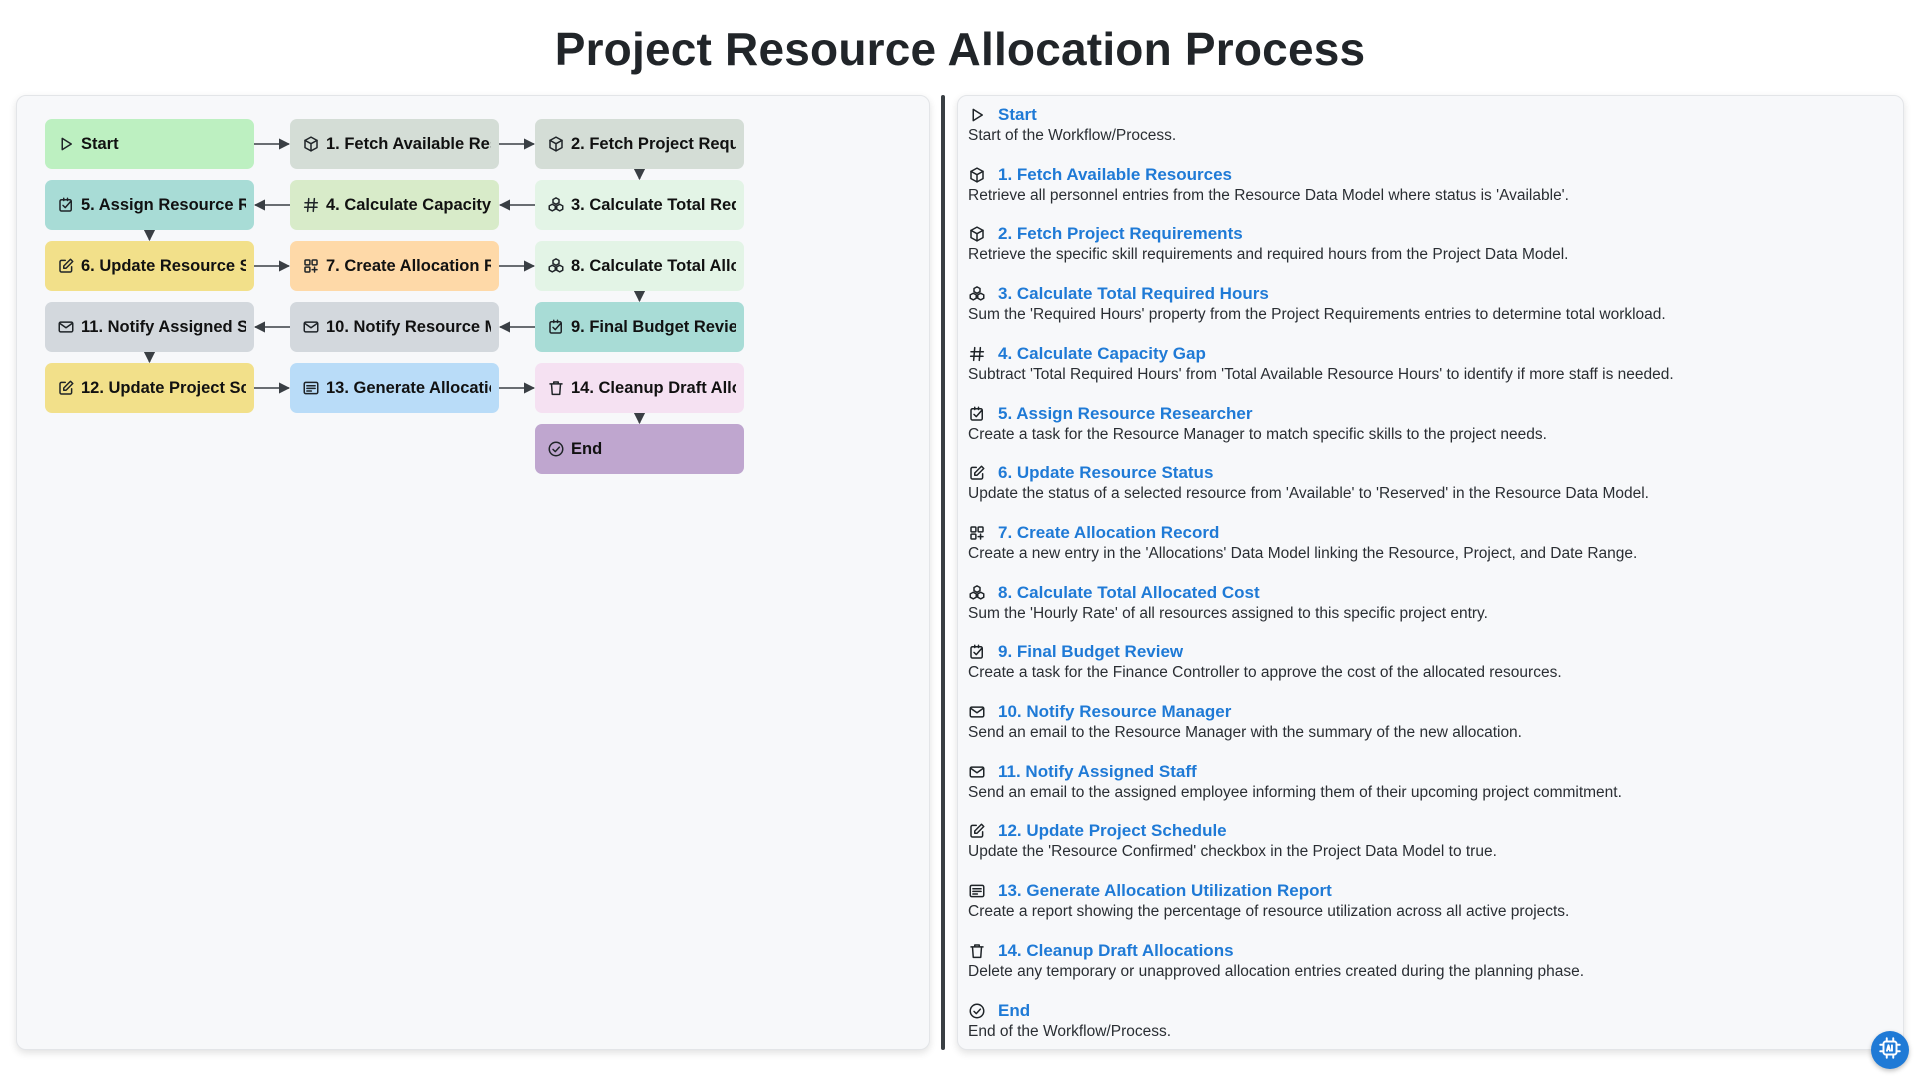  Describe the element at coordinates (1116, 951) in the screenshot. I see `step-title-link: 14. Cleanup Draft Allocations` at that location.